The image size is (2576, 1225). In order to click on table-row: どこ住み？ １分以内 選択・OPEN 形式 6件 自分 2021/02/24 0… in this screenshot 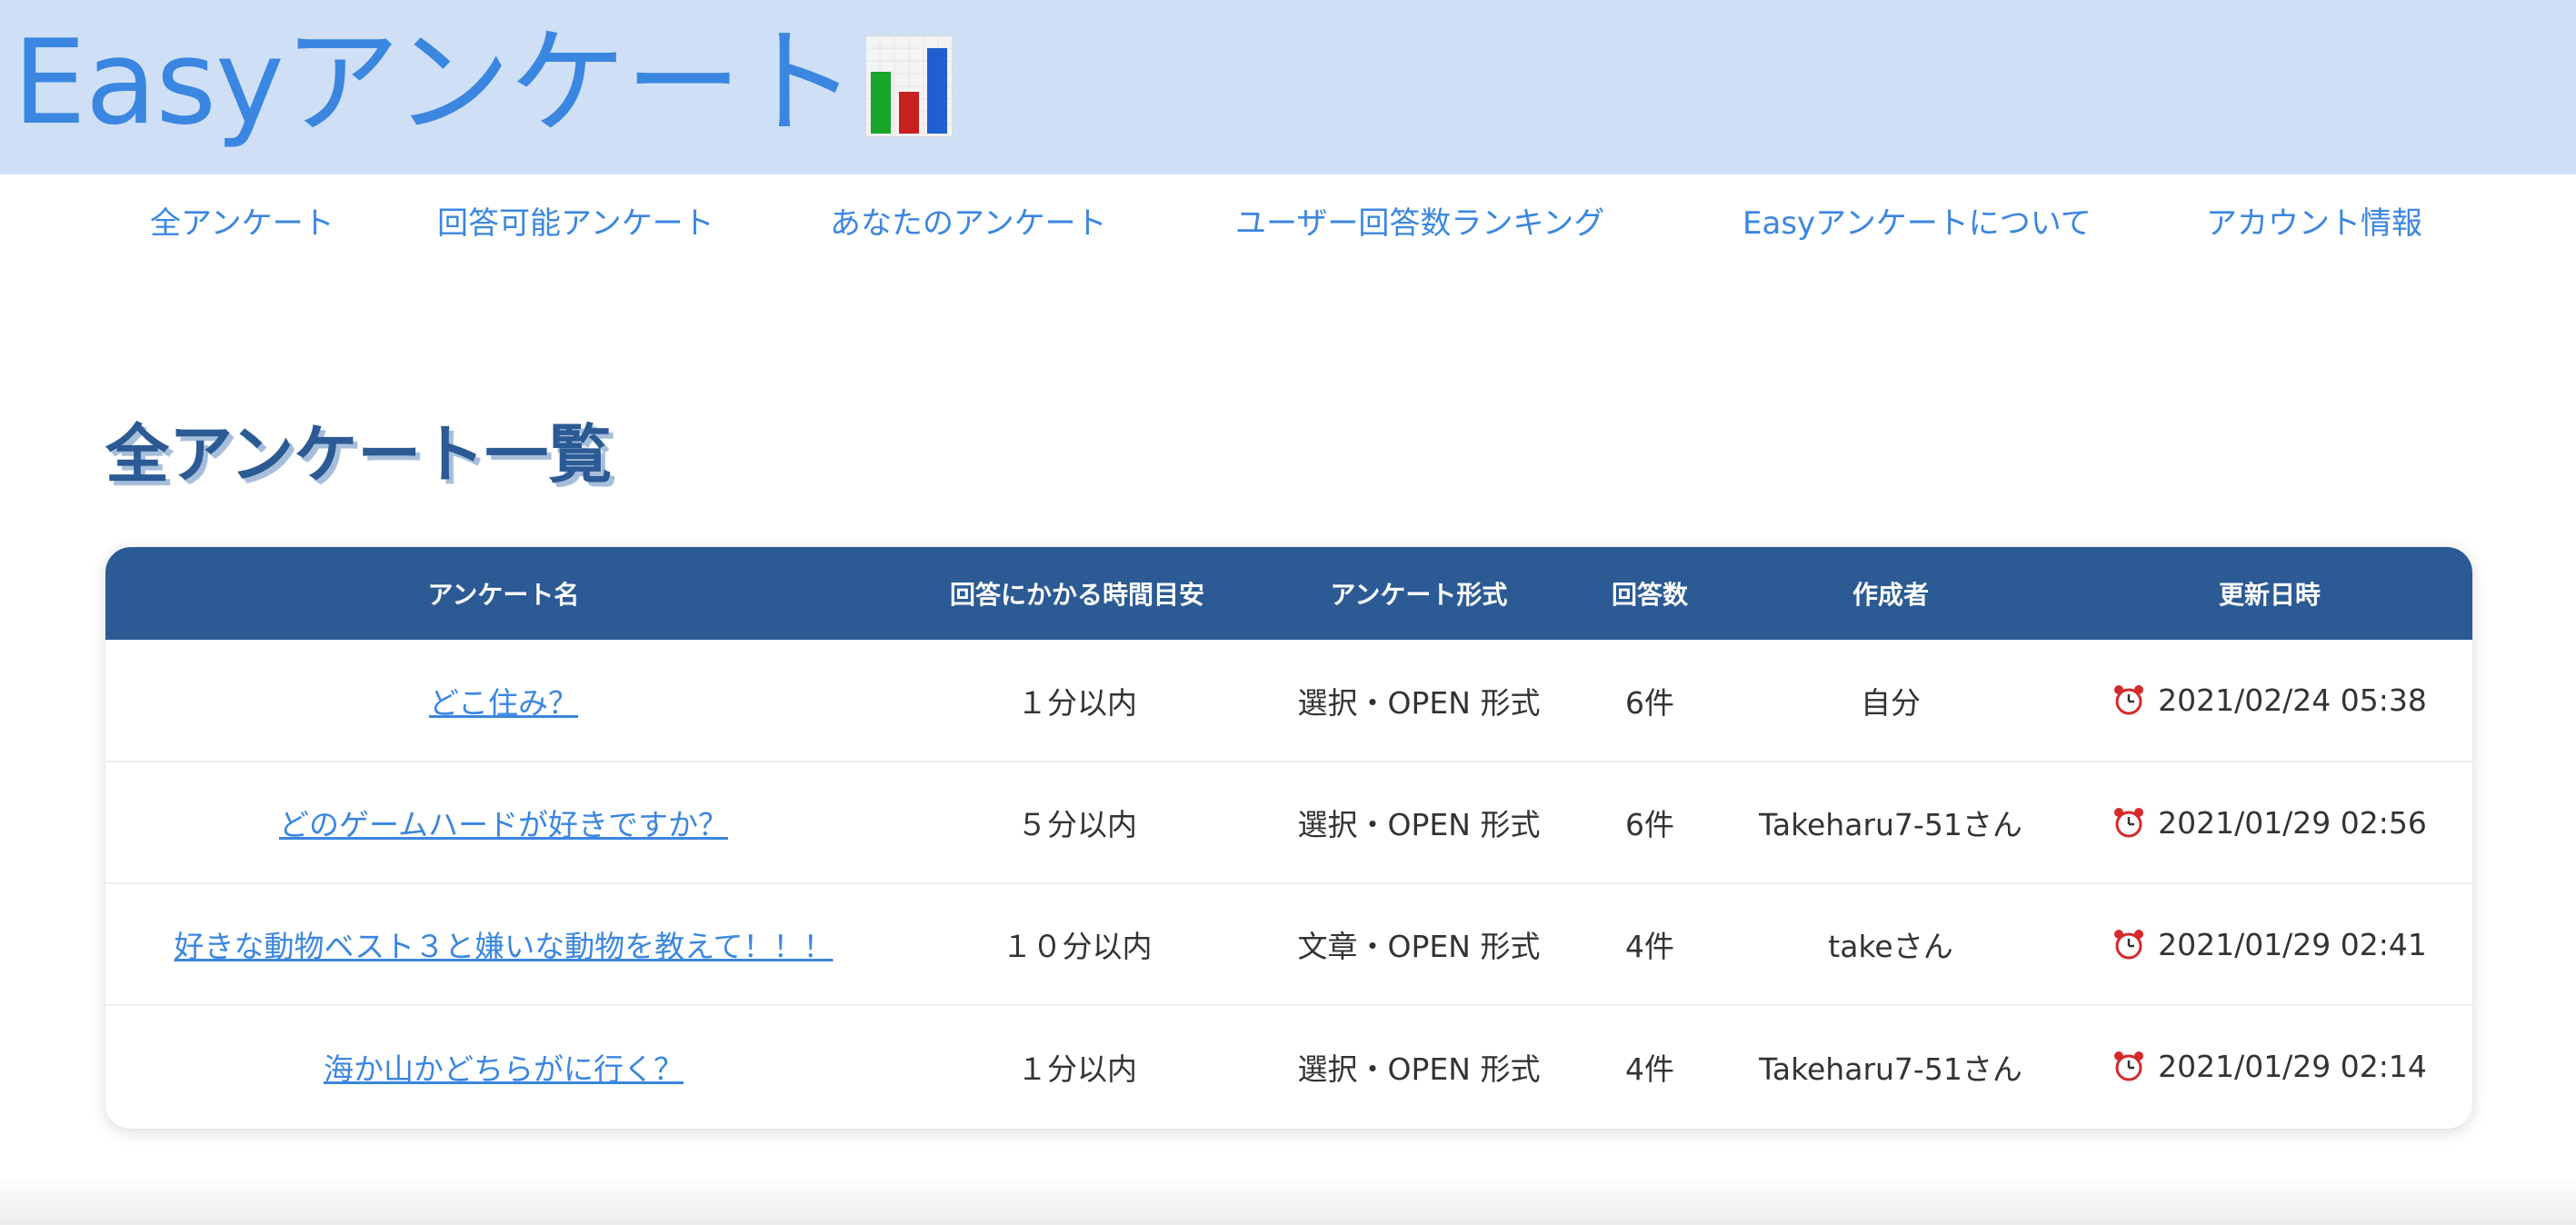, I will do `click(1288, 701)`.